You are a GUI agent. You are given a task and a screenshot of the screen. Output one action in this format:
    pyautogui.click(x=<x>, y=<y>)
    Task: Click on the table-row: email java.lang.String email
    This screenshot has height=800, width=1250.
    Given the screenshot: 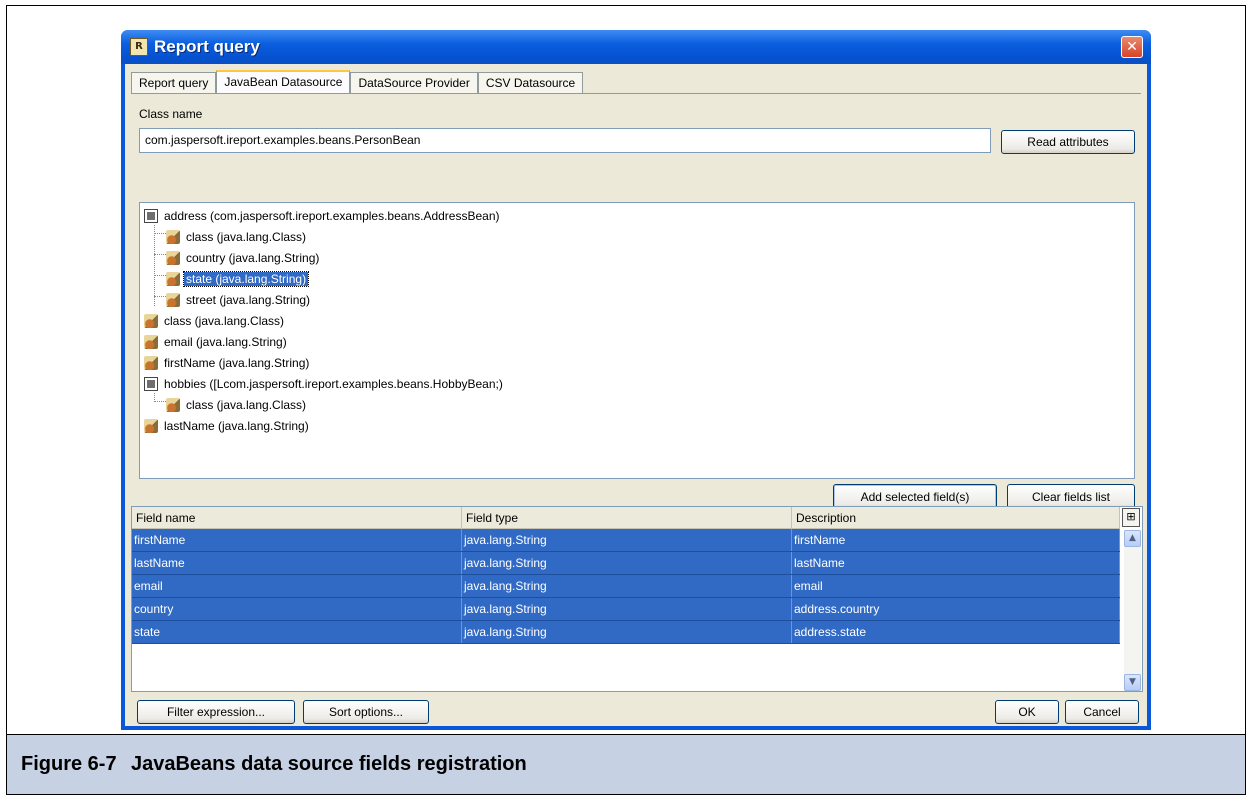 What is the action you would take?
    pyautogui.click(x=626, y=586)
    